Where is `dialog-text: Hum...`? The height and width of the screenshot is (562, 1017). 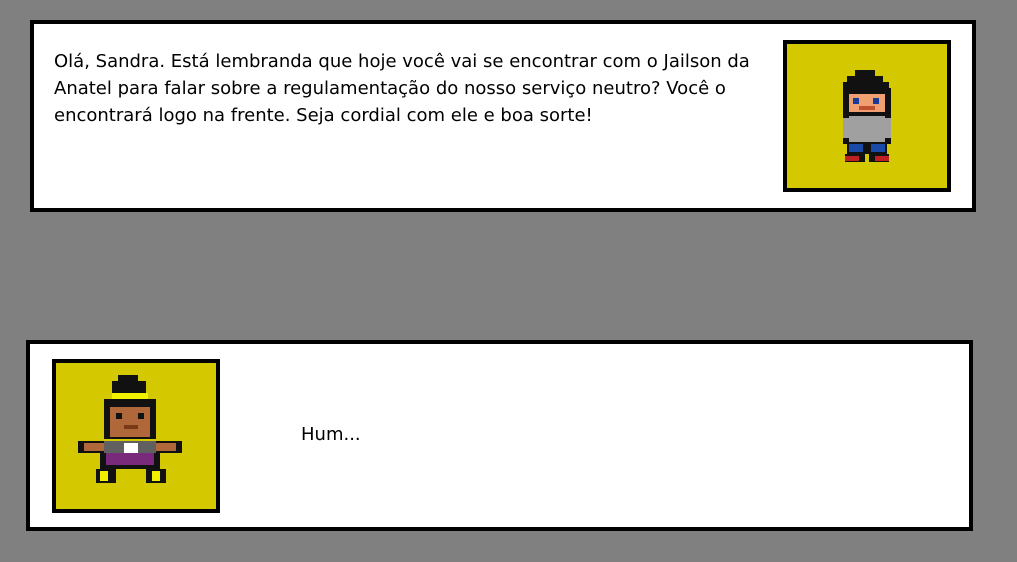 dialog-text: Hum... is located at coordinates (331, 434).